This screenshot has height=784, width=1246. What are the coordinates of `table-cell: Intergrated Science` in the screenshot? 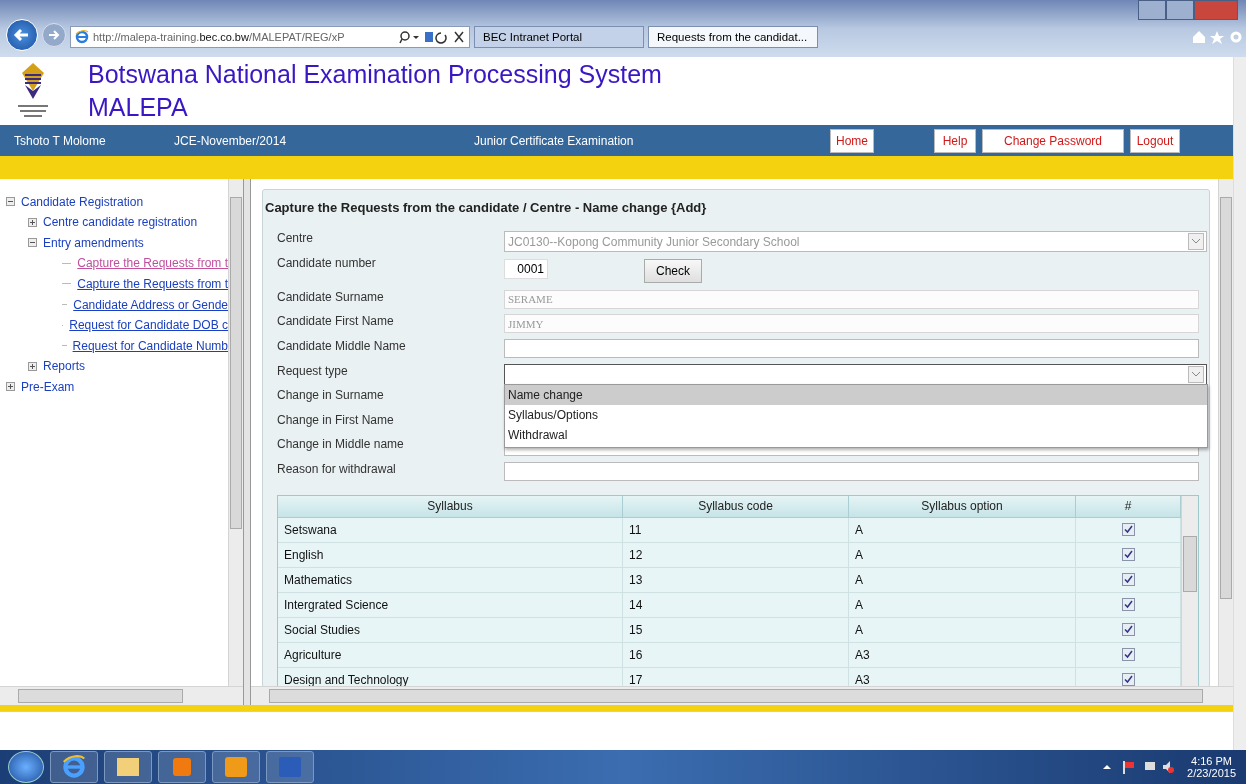 It's located at (450, 604).